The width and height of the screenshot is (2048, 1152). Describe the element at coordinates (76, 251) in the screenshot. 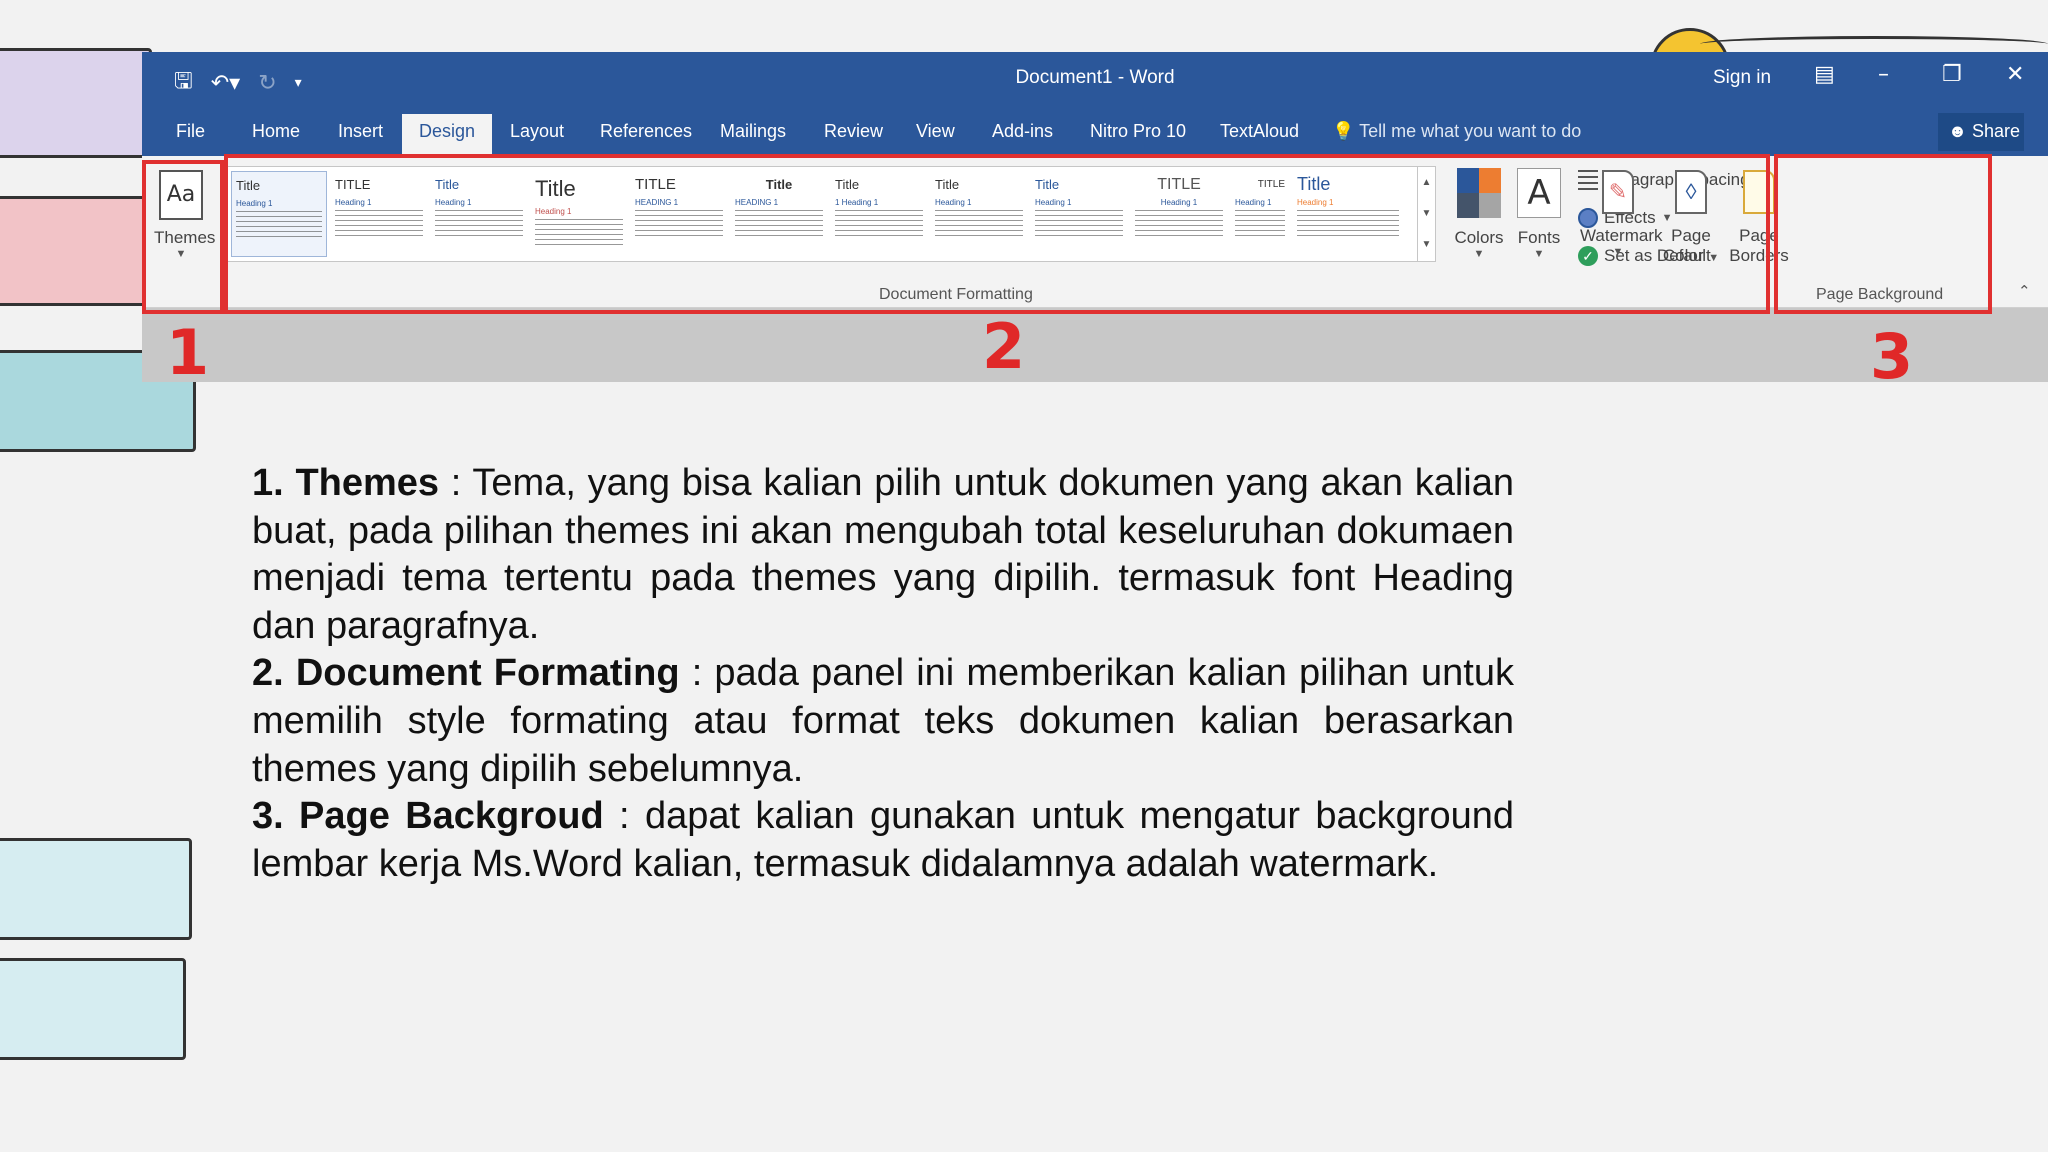

I see `decor-card-pink` at that location.